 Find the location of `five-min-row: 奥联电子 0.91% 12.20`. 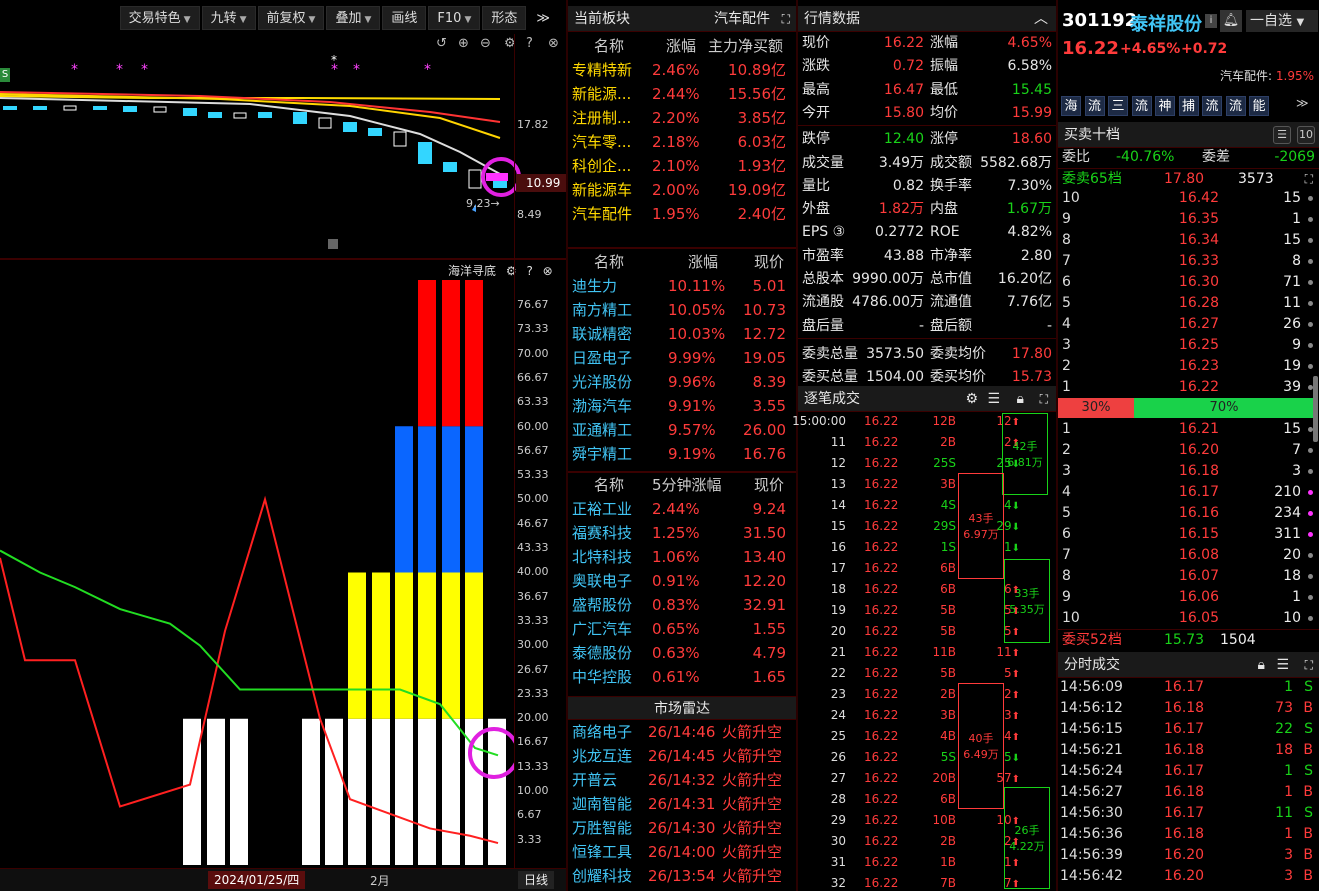

five-min-row: 奥联电子 0.91% 12.20 is located at coordinates (682, 581).